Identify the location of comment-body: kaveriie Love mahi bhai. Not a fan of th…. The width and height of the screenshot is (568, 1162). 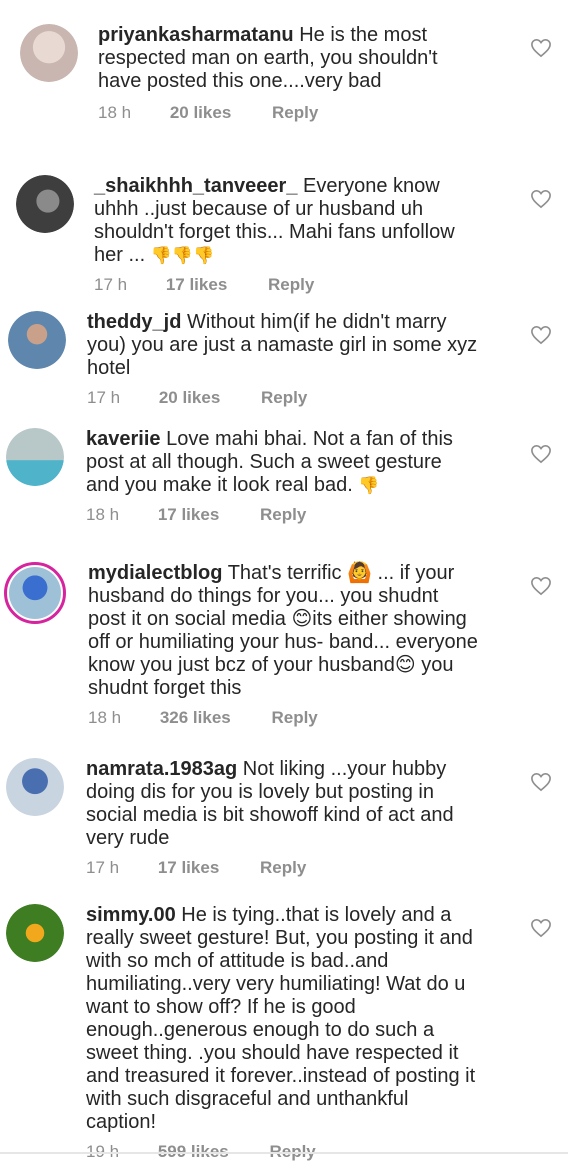
(282, 476).